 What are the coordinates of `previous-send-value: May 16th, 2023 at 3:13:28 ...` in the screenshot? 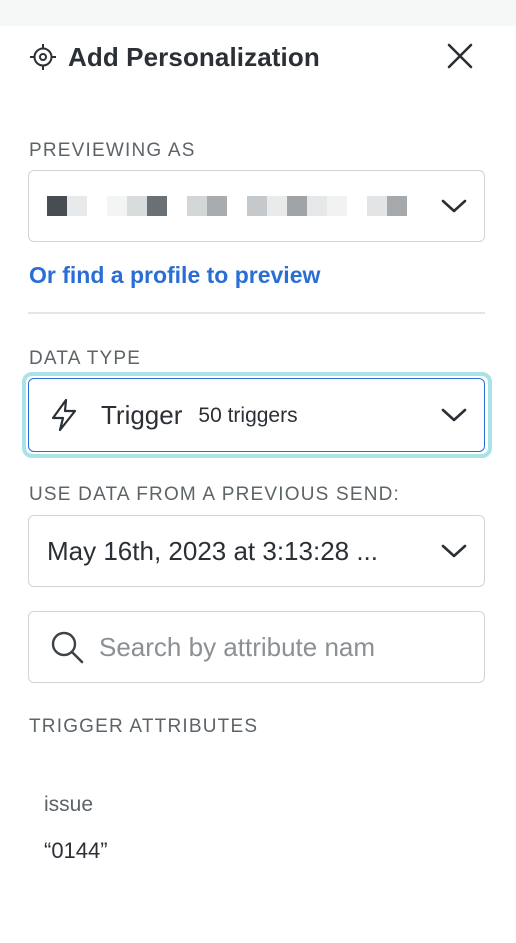 It's located at (213, 550).